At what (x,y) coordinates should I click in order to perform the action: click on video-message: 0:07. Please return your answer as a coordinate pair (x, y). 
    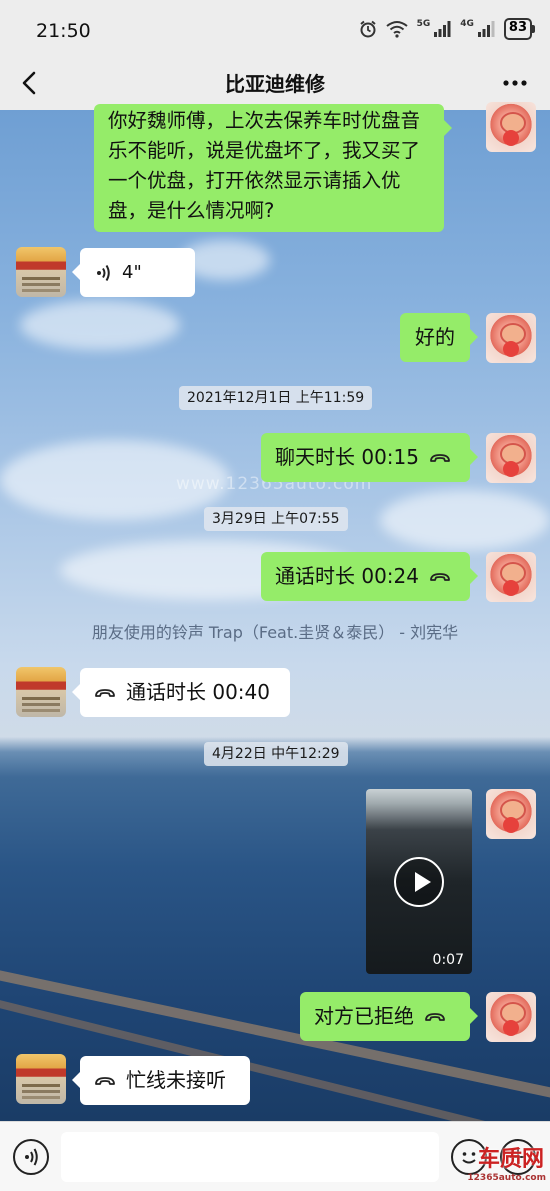
    Looking at the image, I should click on (419, 881).